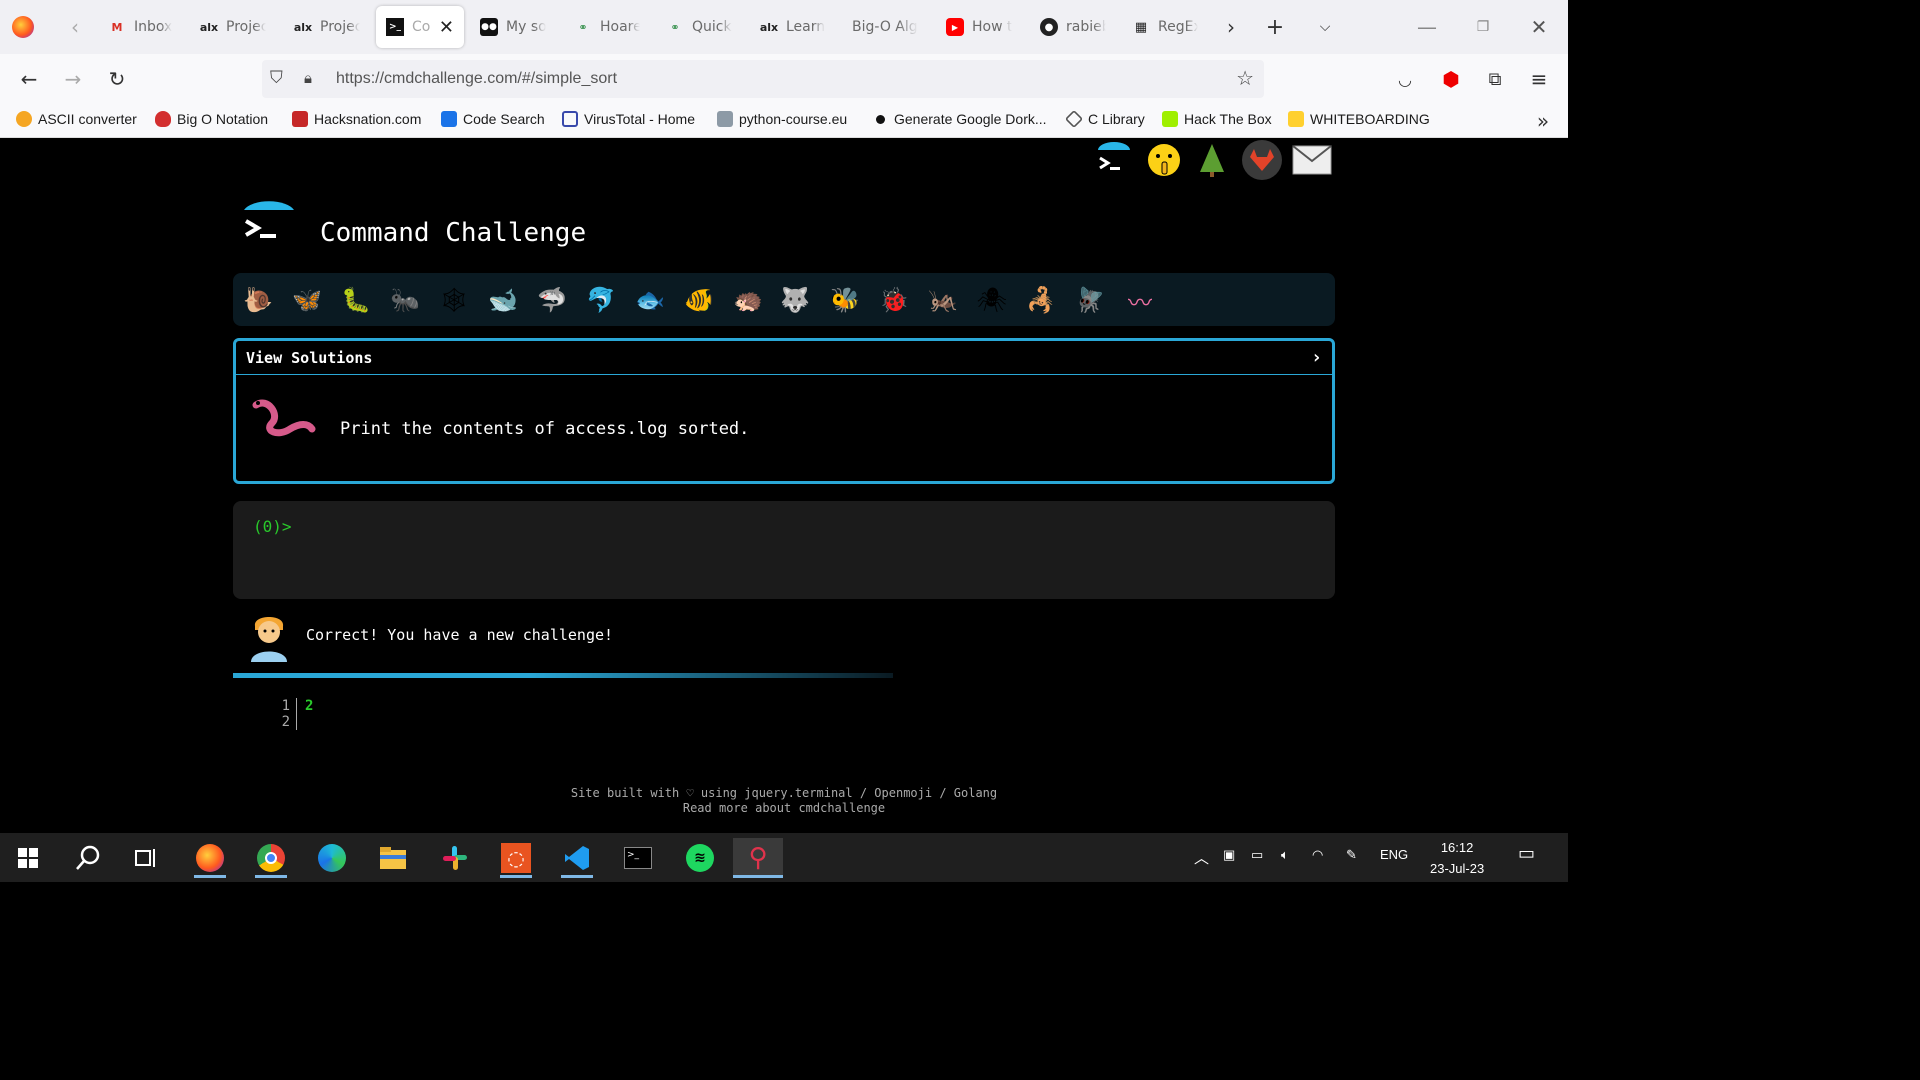  What do you see at coordinates (748, 300) in the screenshot?
I see `hedgehog-icon: 🦔` at bounding box center [748, 300].